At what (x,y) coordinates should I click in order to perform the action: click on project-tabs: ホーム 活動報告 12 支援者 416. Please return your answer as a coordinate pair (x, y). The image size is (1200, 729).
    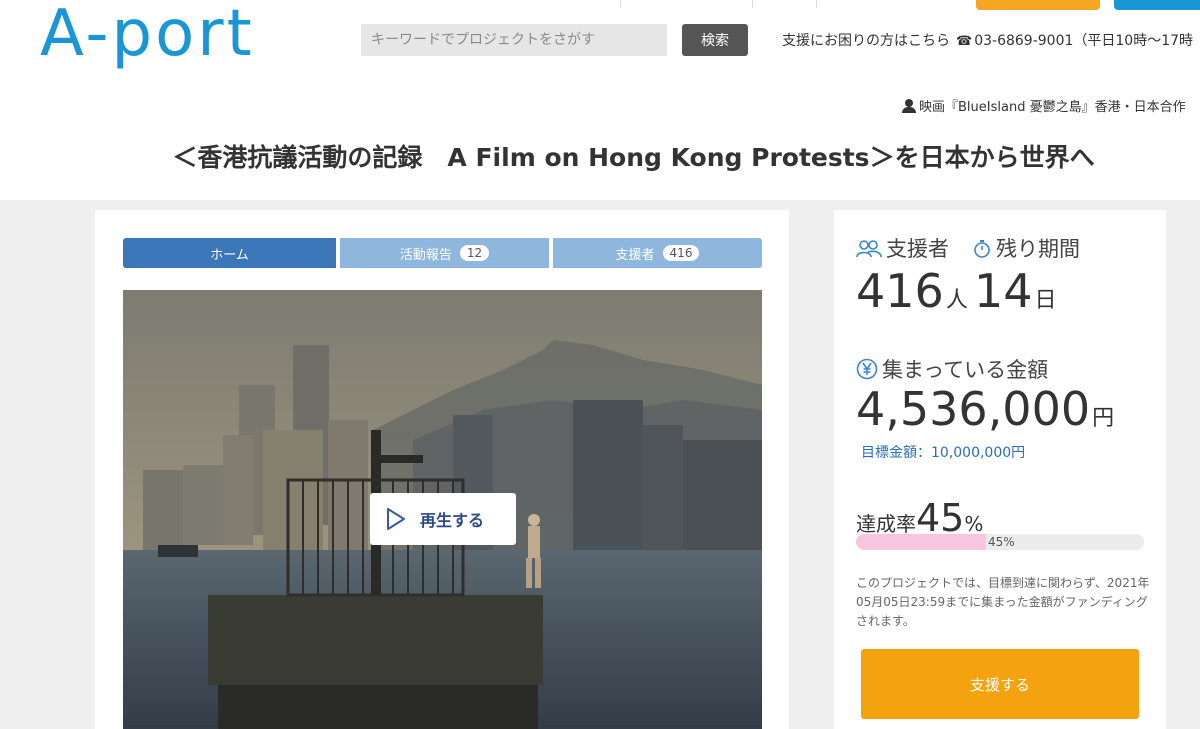
    Looking at the image, I should click on (442, 253).